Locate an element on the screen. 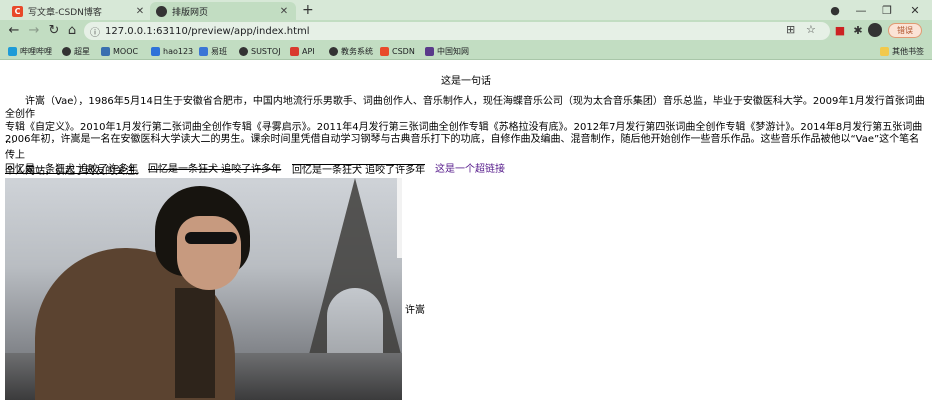 The width and height of the screenshot is (932, 400). page-heading: 这是一句话 is located at coordinates (466, 81).